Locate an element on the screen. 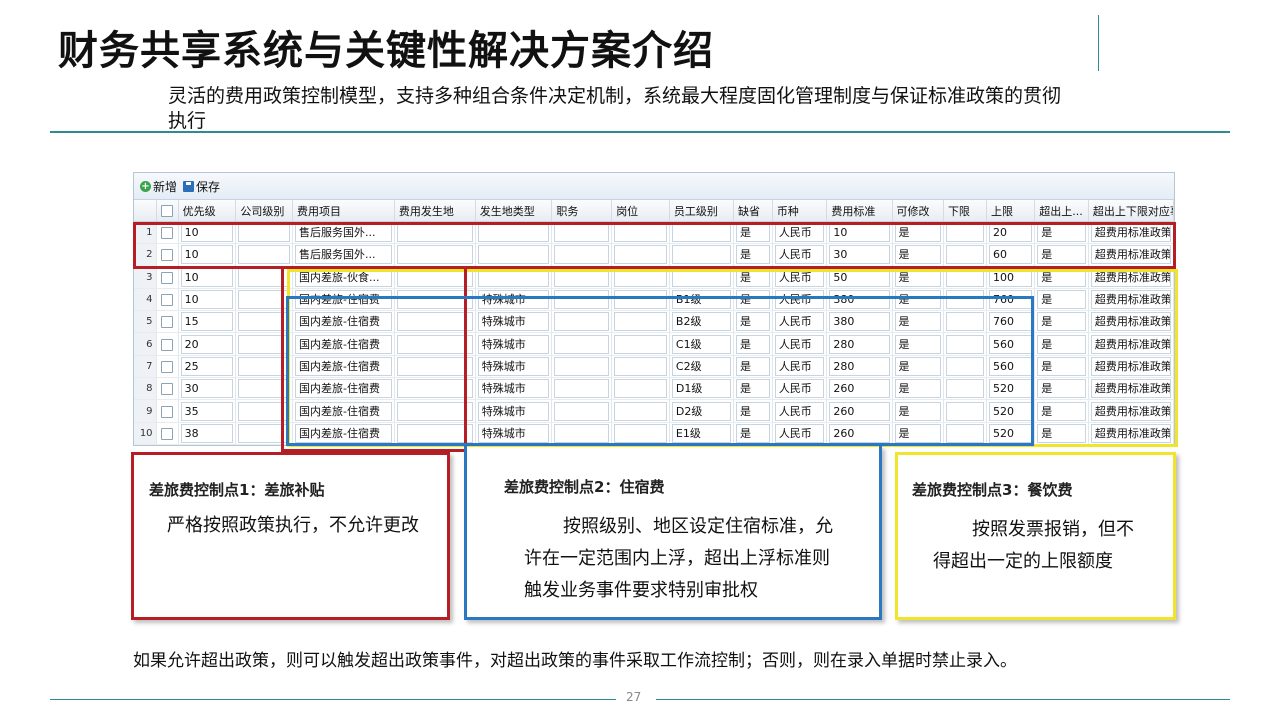 The image size is (1280, 720). table-row: 935国内差旅-住宿费特殊城市D2级是人民币260是520是超费用标准政策事件 is located at coordinates (654, 411).